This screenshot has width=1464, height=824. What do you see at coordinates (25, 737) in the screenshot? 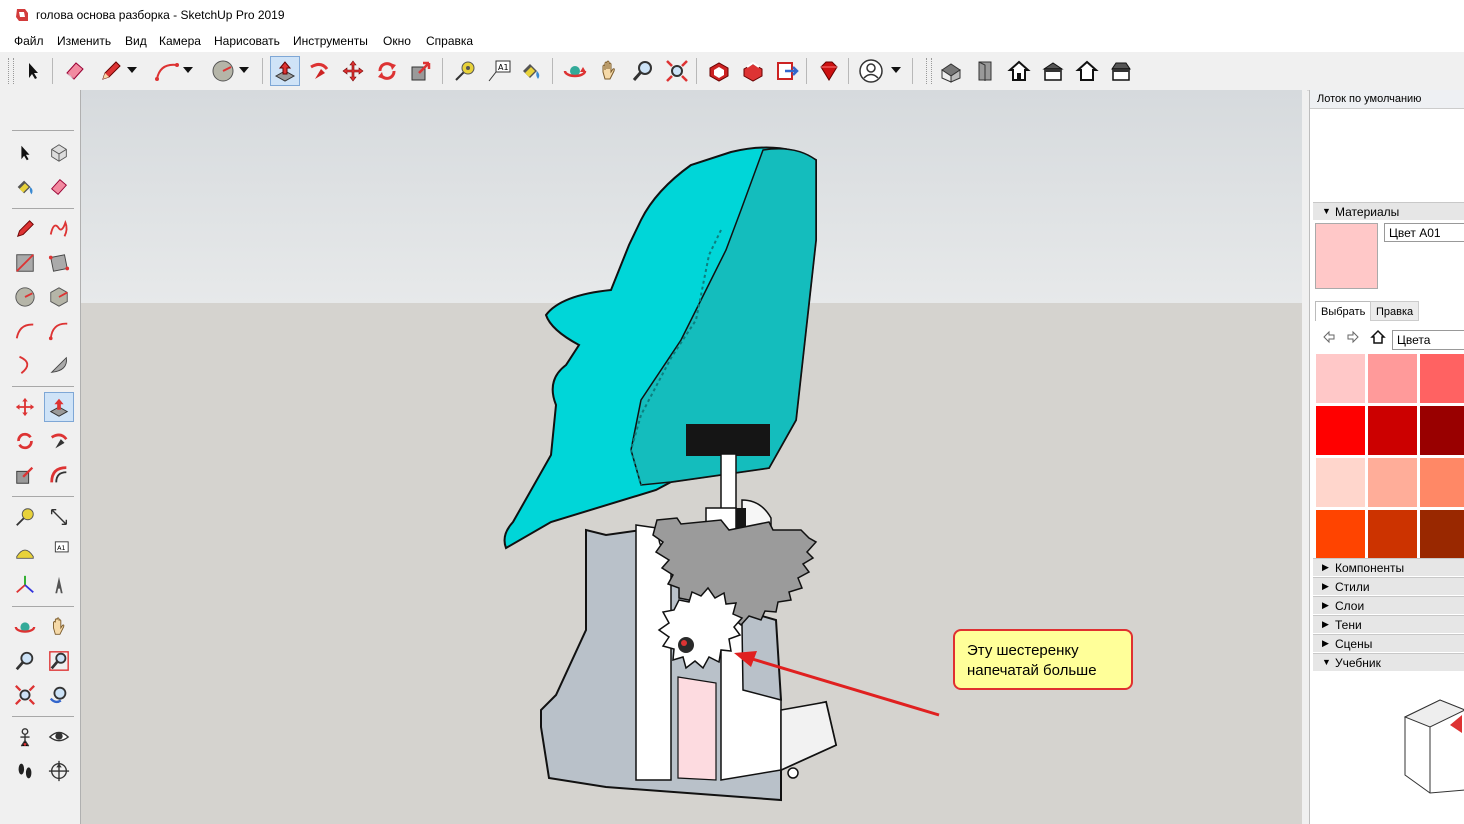
I see `position-camera-icon` at bounding box center [25, 737].